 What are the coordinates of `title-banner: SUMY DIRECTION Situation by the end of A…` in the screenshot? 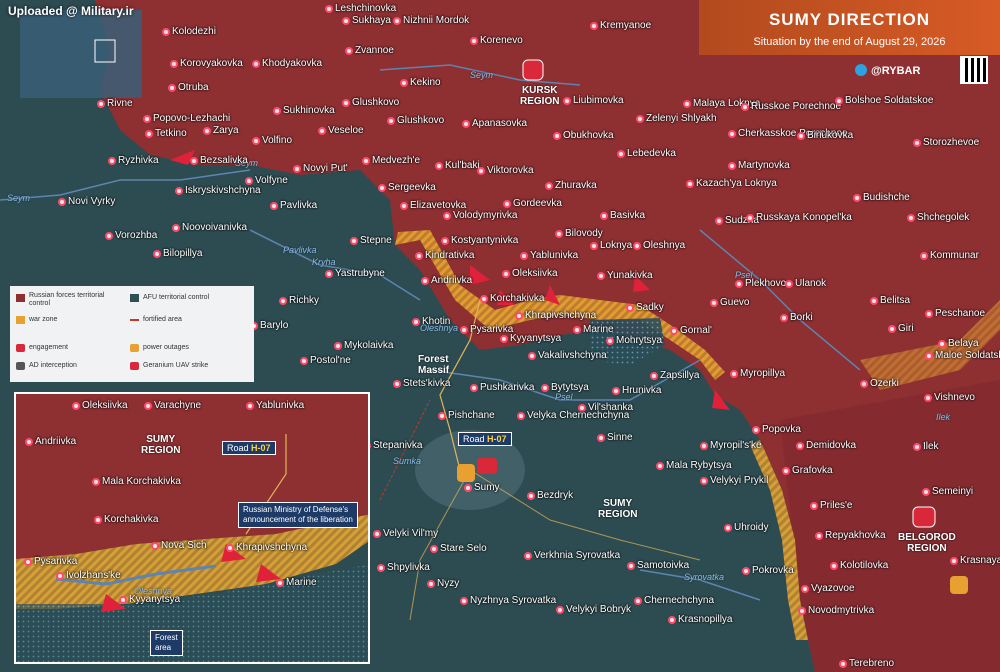 It's located at (849, 27).